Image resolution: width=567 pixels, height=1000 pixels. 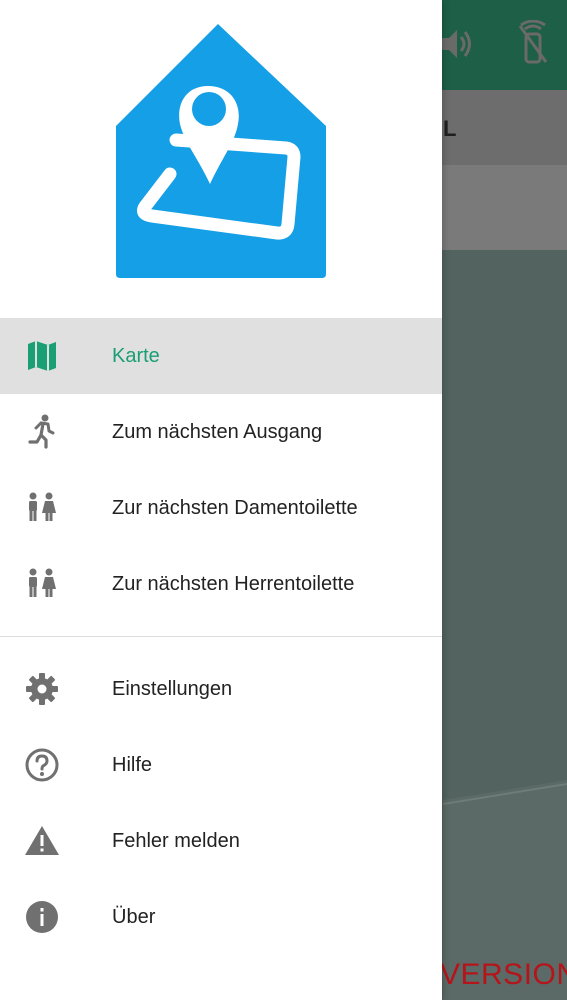 I want to click on menu-item-nearest-mens-restroom: Zur nächsten Herrentoilette, so click(x=221, y=584).